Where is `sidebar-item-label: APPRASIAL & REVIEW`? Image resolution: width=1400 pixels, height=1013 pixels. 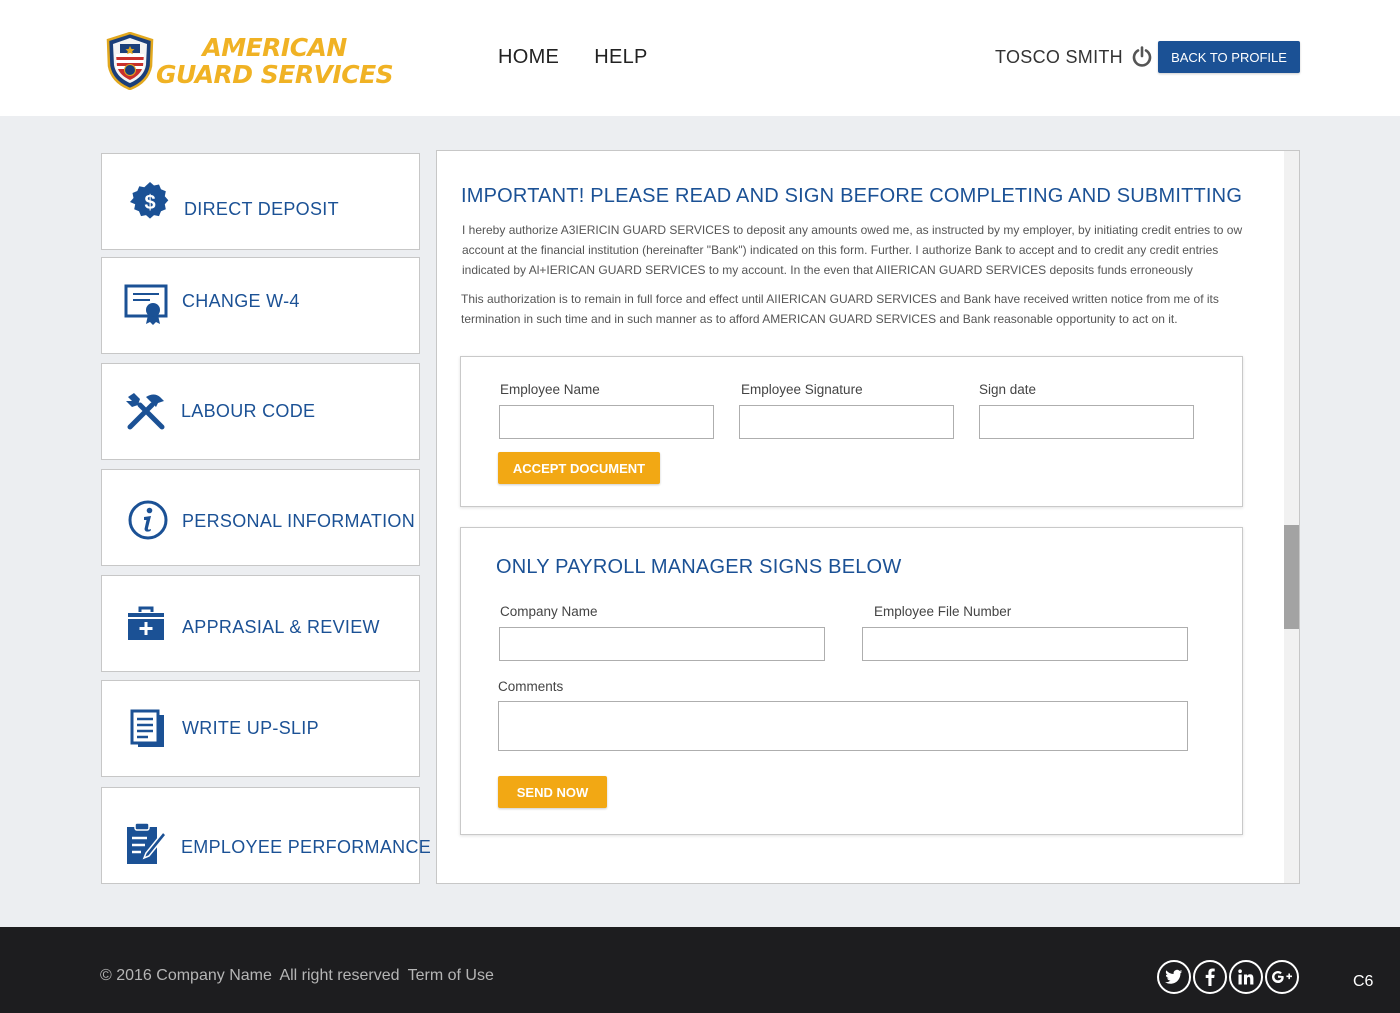
sidebar-item-label: APPRASIAL & REVIEW is located at coordinates (281, 627).